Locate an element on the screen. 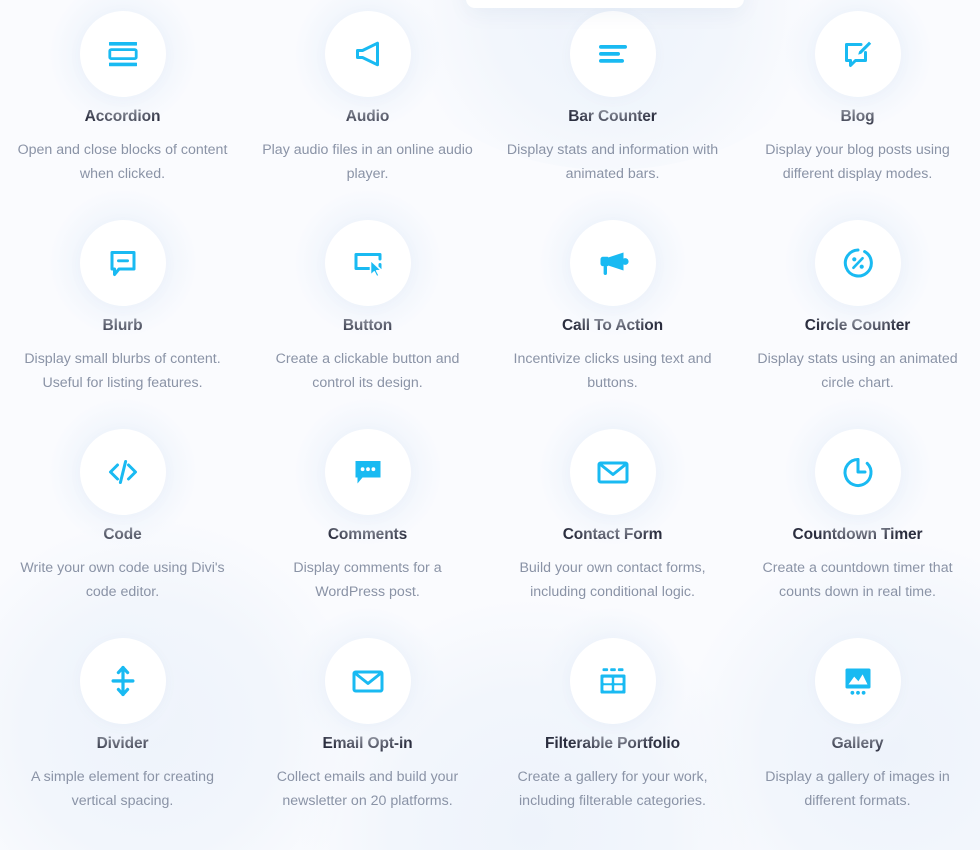 Image resolution: width=980 pixels, height=850 pixels. audio-speaker-icon is located at coordinates (368, 54).